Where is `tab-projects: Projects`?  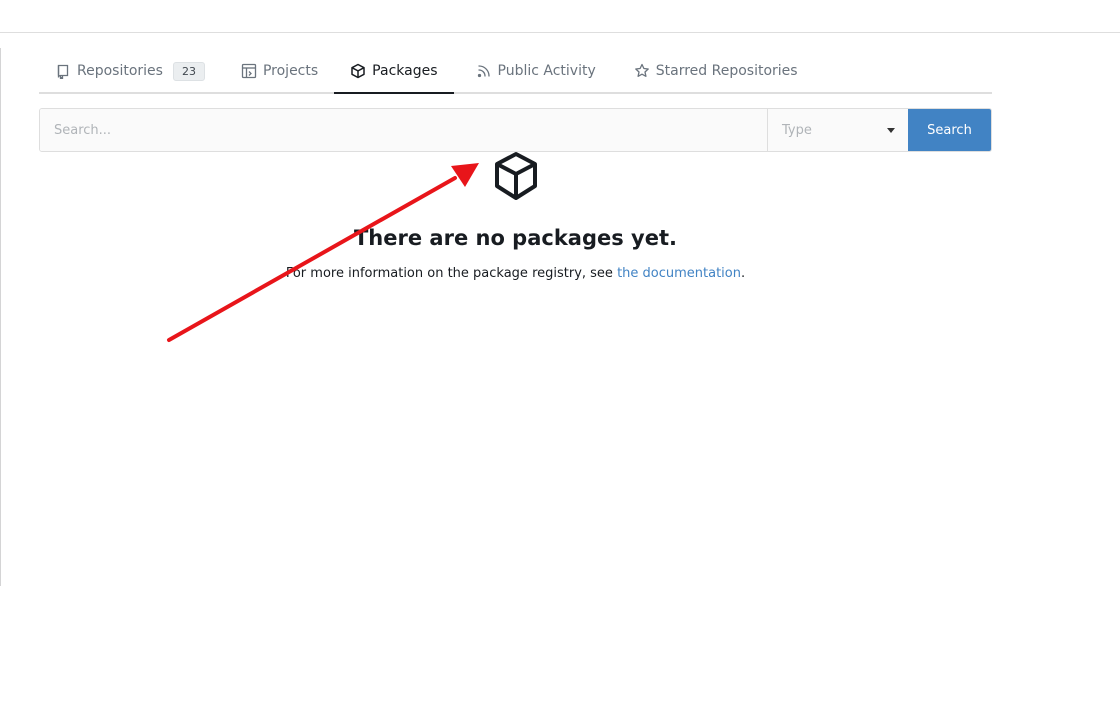
tab-projects: Projects is located at coordinates (279, 71).